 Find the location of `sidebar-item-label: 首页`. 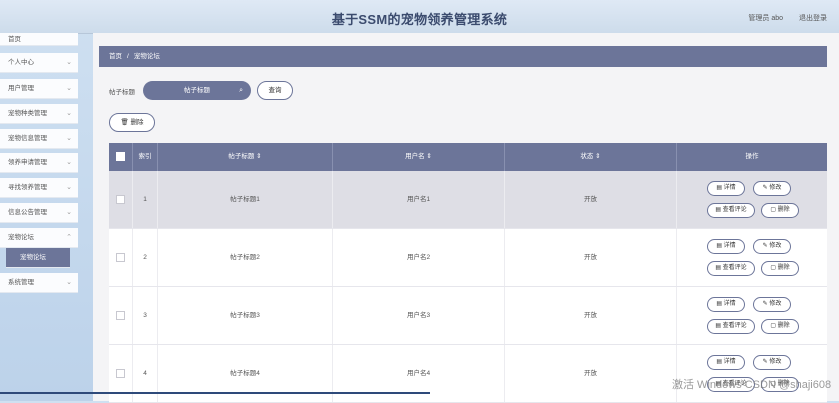

sidebar-item-label: 首页 is located at coordinates (14, 39).